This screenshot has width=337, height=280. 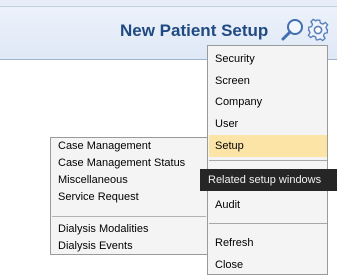 I want to click on menu-item-security: Security, so click(x=268, y=59).